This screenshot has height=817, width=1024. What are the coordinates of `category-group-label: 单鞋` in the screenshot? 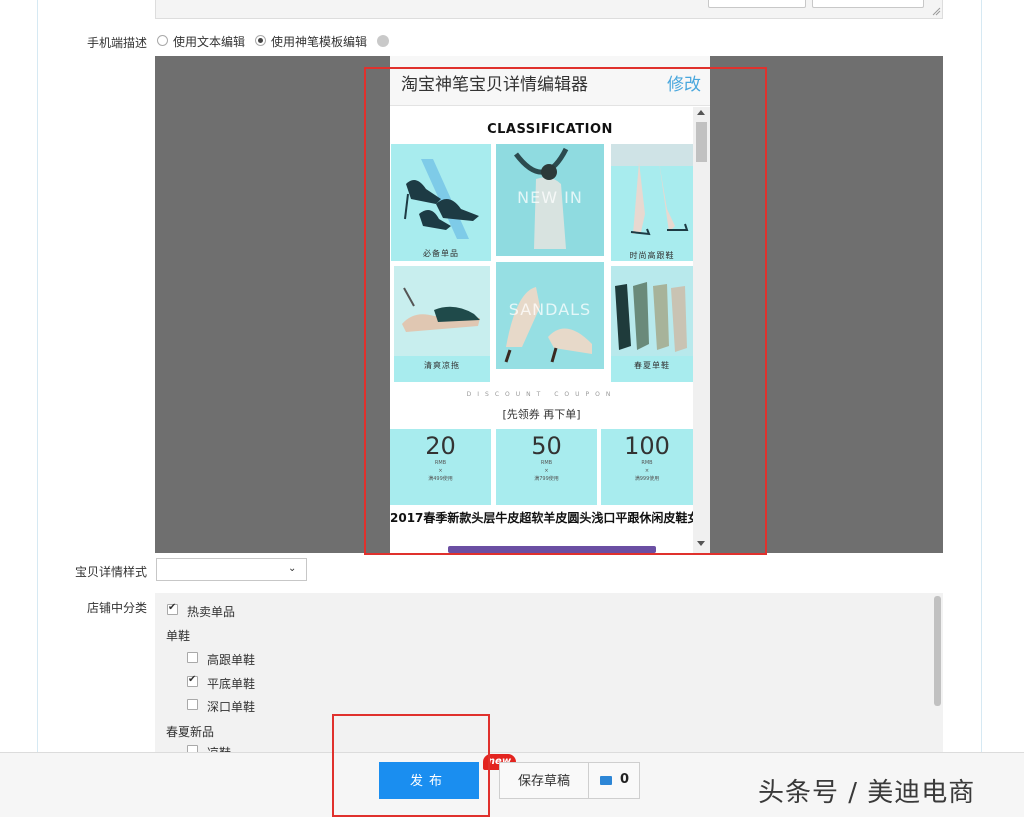 It's located at (178, 636).